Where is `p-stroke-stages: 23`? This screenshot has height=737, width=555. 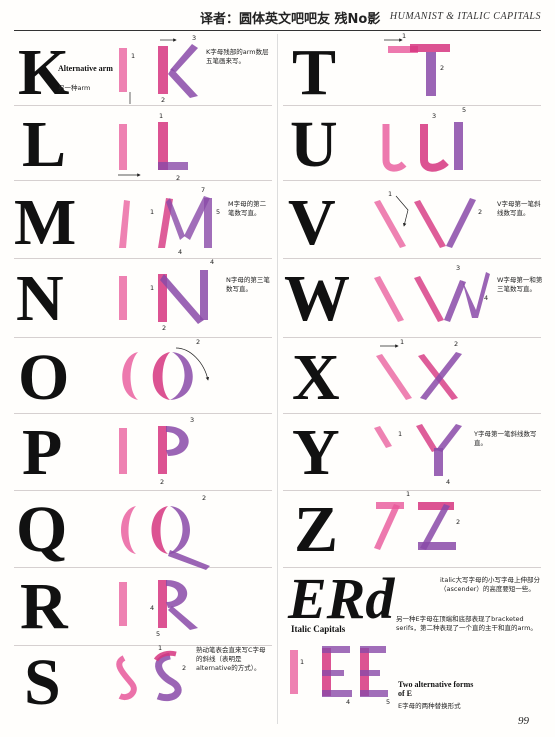 p-stroke-stages: 23 is located at coordinates (156, 451).